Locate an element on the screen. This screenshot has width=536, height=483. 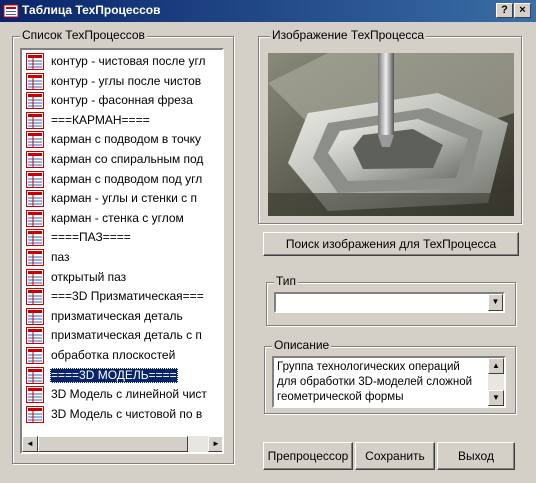
list-item: обработка плоскостей is located at coordinates (116, 355).